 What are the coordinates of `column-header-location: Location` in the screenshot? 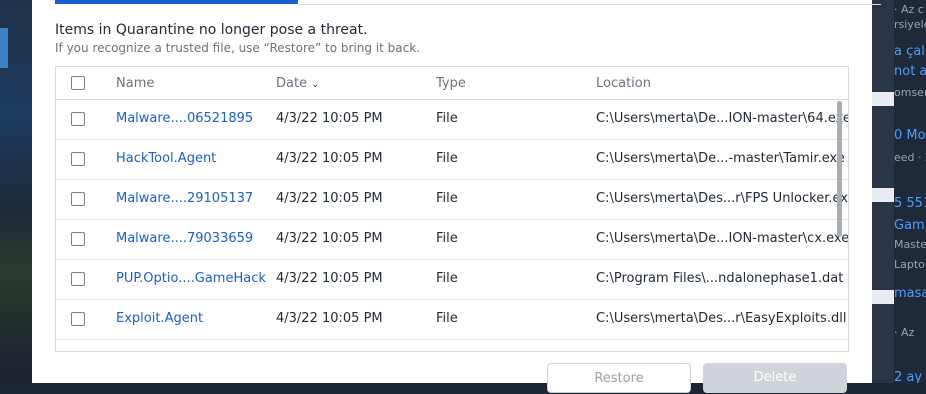 It's located at (623, 83).